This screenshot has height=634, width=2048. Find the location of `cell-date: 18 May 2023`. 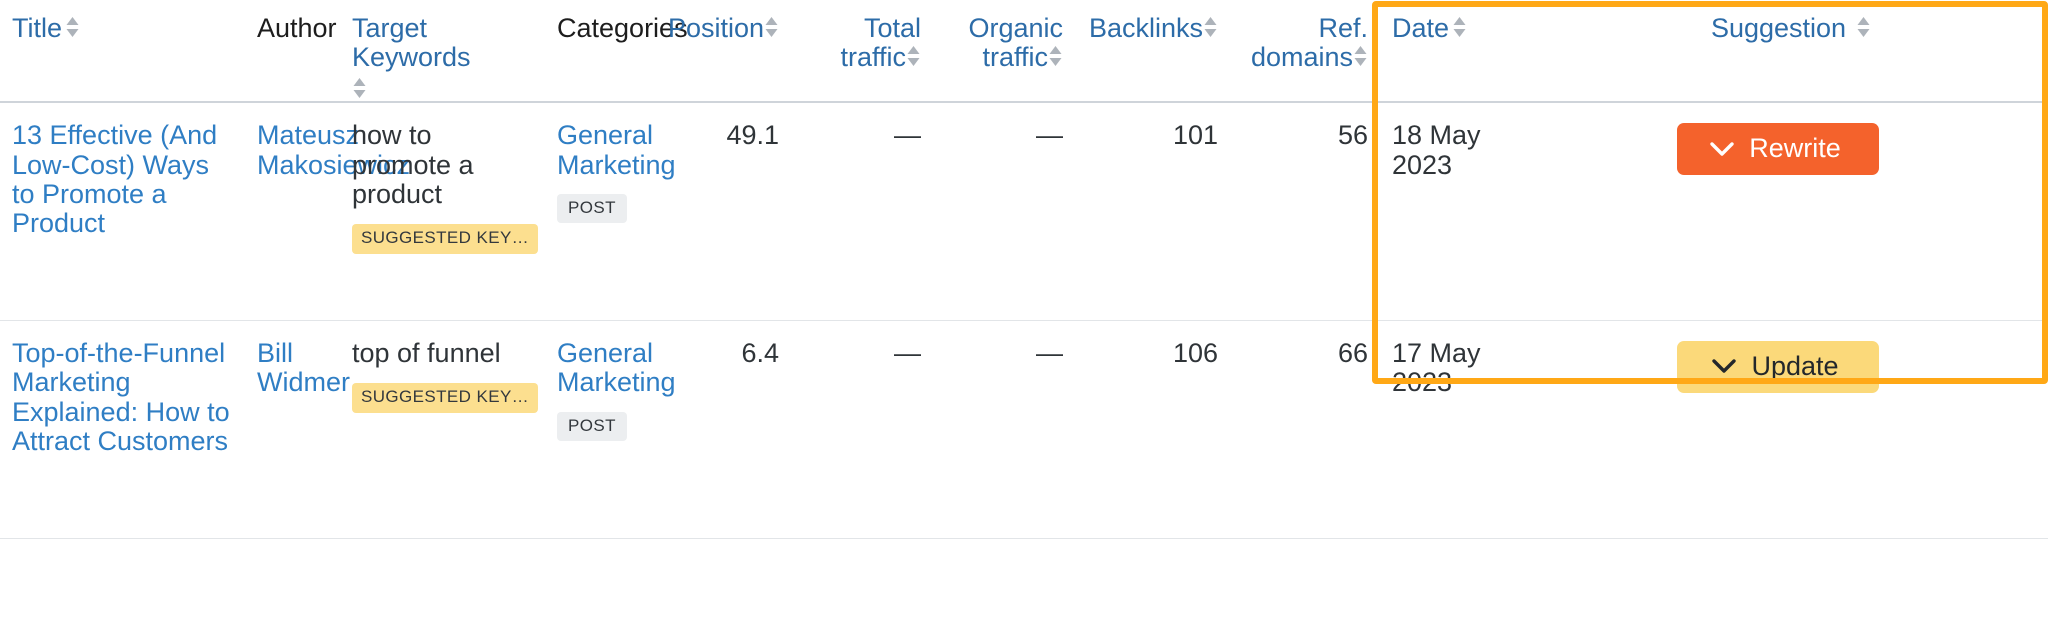

cell-date: 18 May 2023 is located at coordinates (1444, 211).